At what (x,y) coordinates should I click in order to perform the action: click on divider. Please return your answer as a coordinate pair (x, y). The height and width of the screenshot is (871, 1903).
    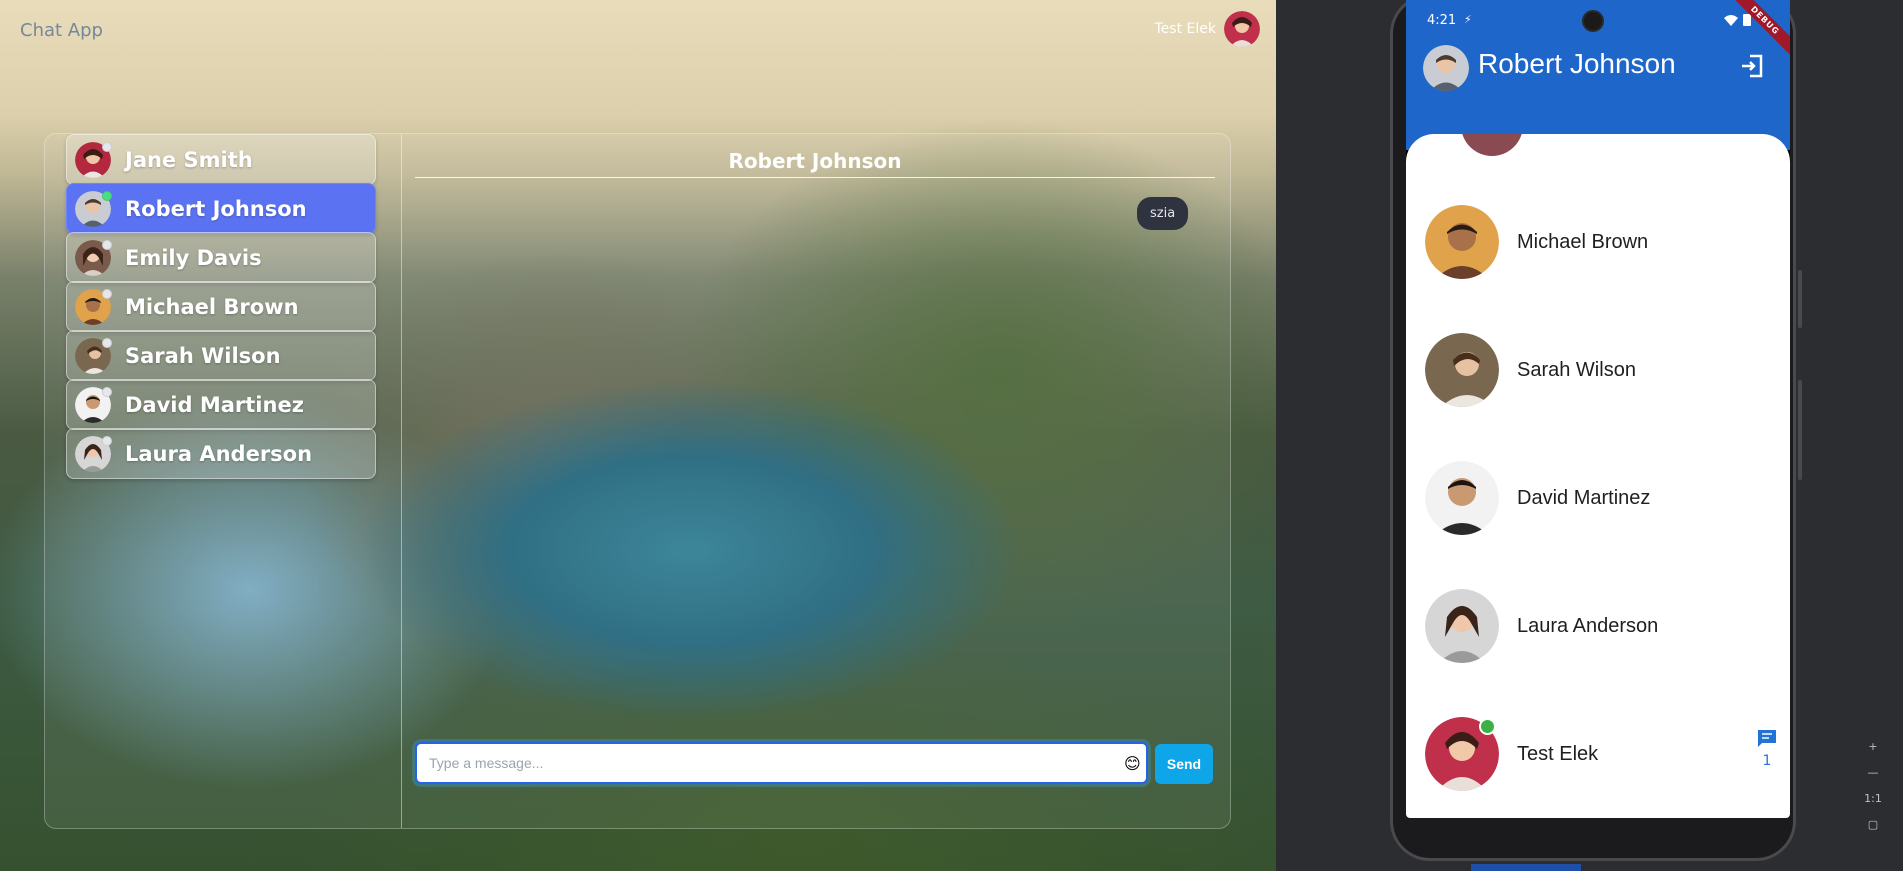
    Looking at the image, I should click on (815, 177).